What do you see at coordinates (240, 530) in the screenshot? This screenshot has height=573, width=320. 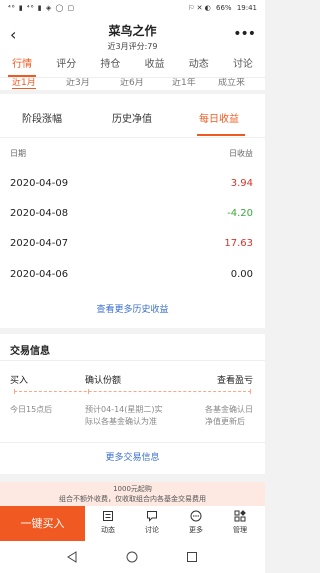 I see `bar-label-manage: 管理` at bounding box center [240, 530].